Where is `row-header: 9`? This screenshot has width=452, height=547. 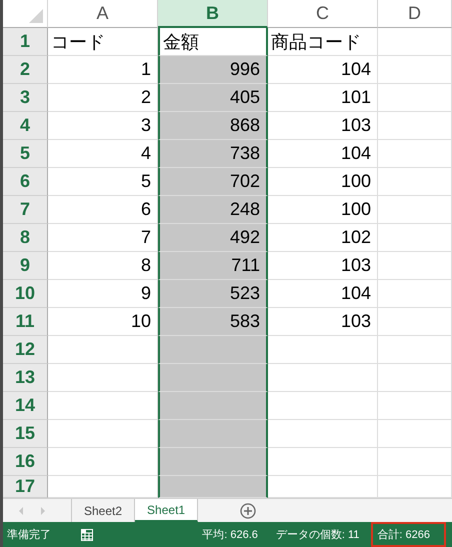 row-header: 9 is located at coordinates (25, 266).